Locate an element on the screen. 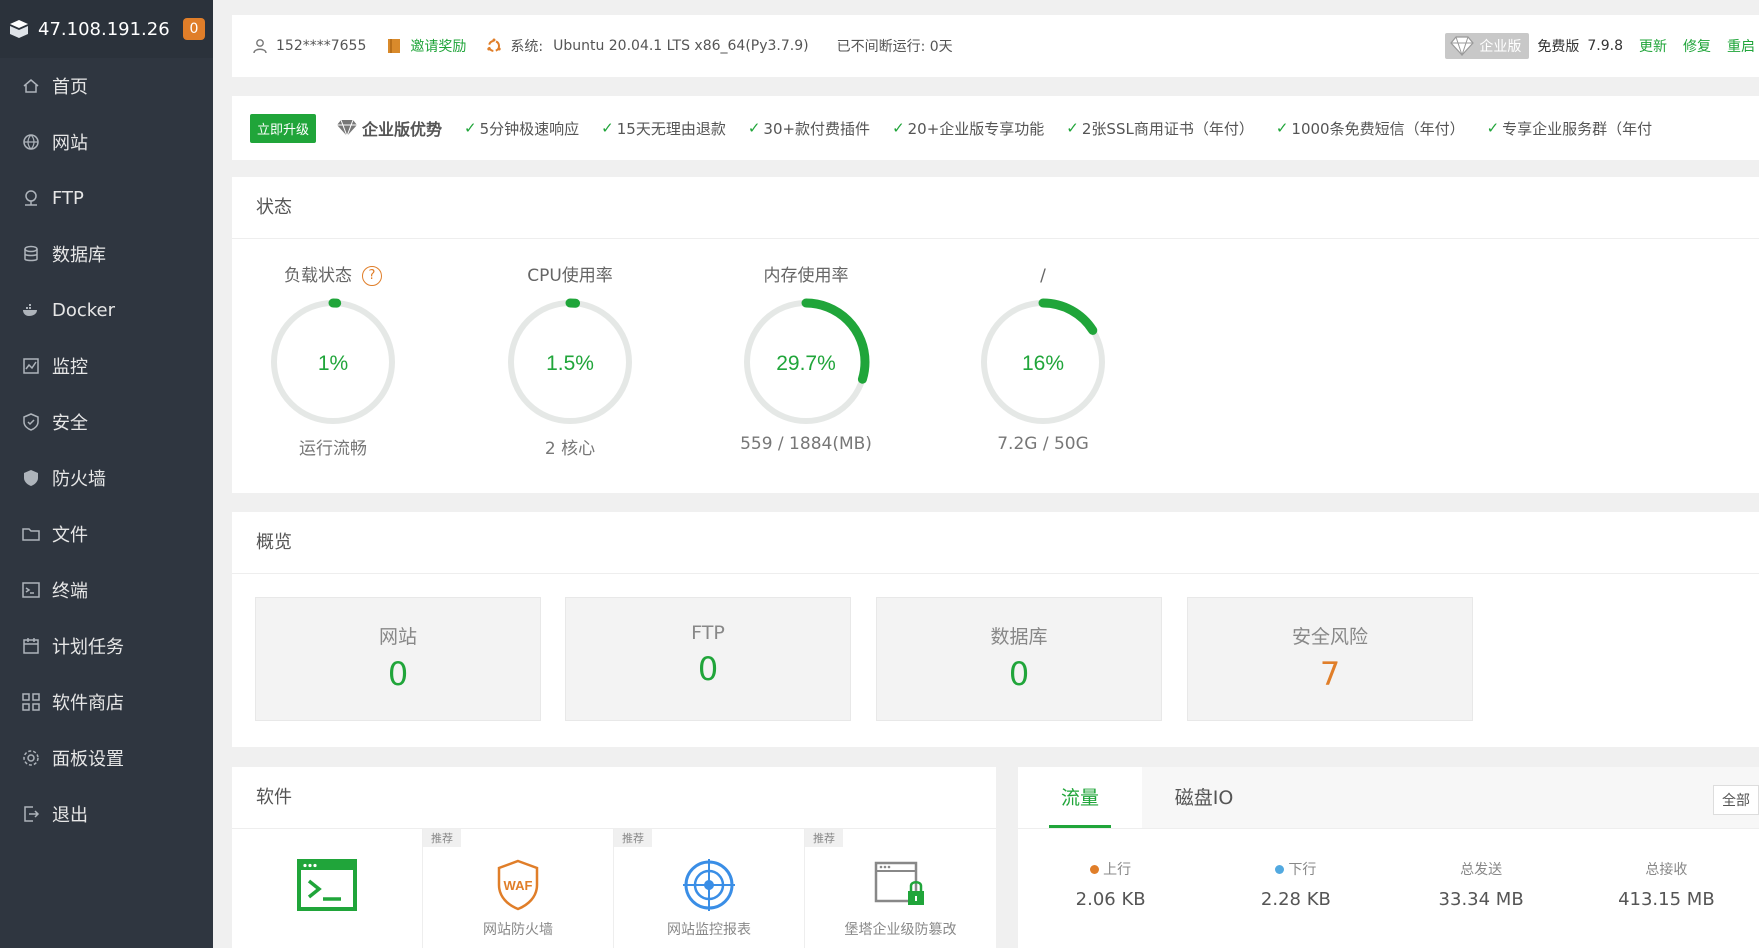 This screenshot has height=948, width=1759. waf-shield-icon: WAF is located at coordinates (518, 885).